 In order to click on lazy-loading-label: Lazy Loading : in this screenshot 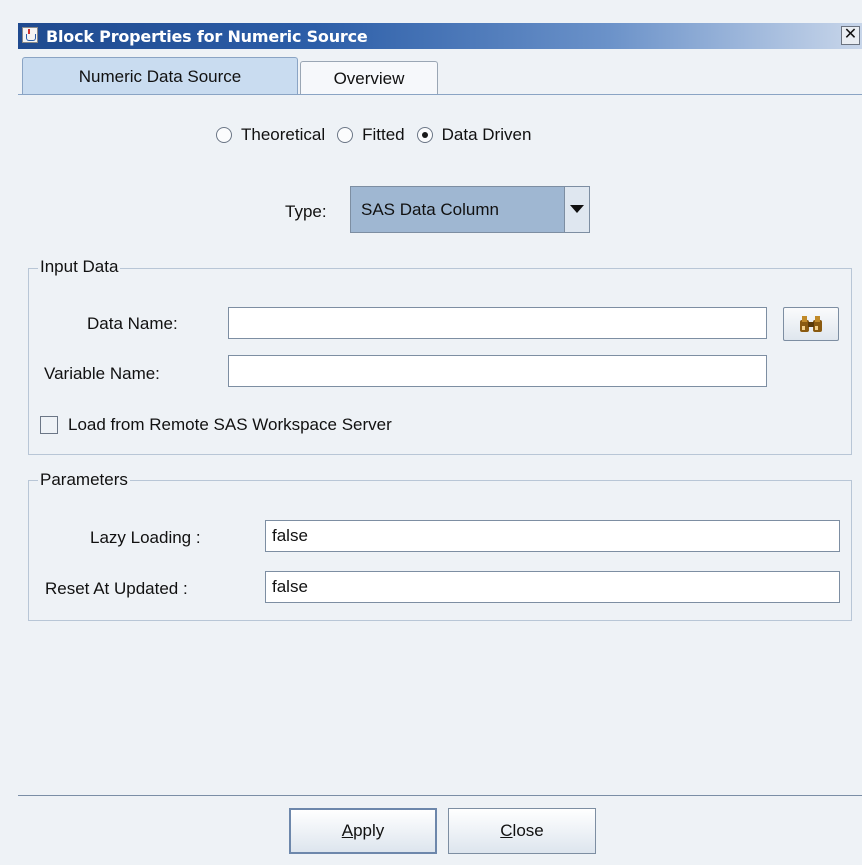, I will do `click(145, 537)`.